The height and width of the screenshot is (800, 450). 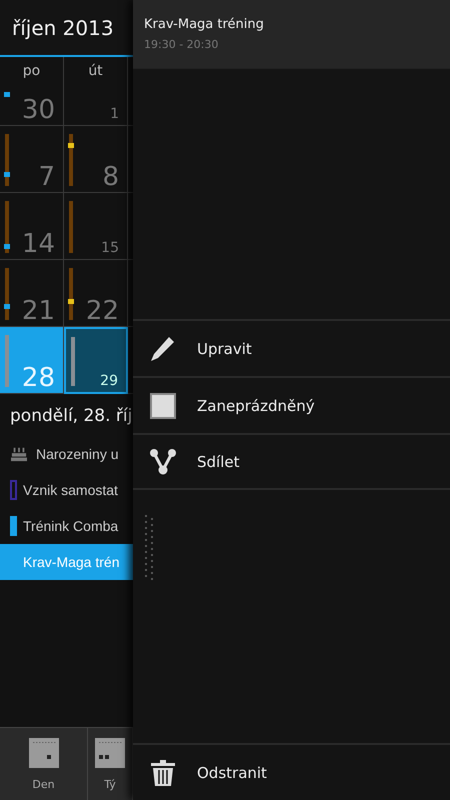 I want to click on agenda-event: Narozeniny u, so click(x=66, y=454).